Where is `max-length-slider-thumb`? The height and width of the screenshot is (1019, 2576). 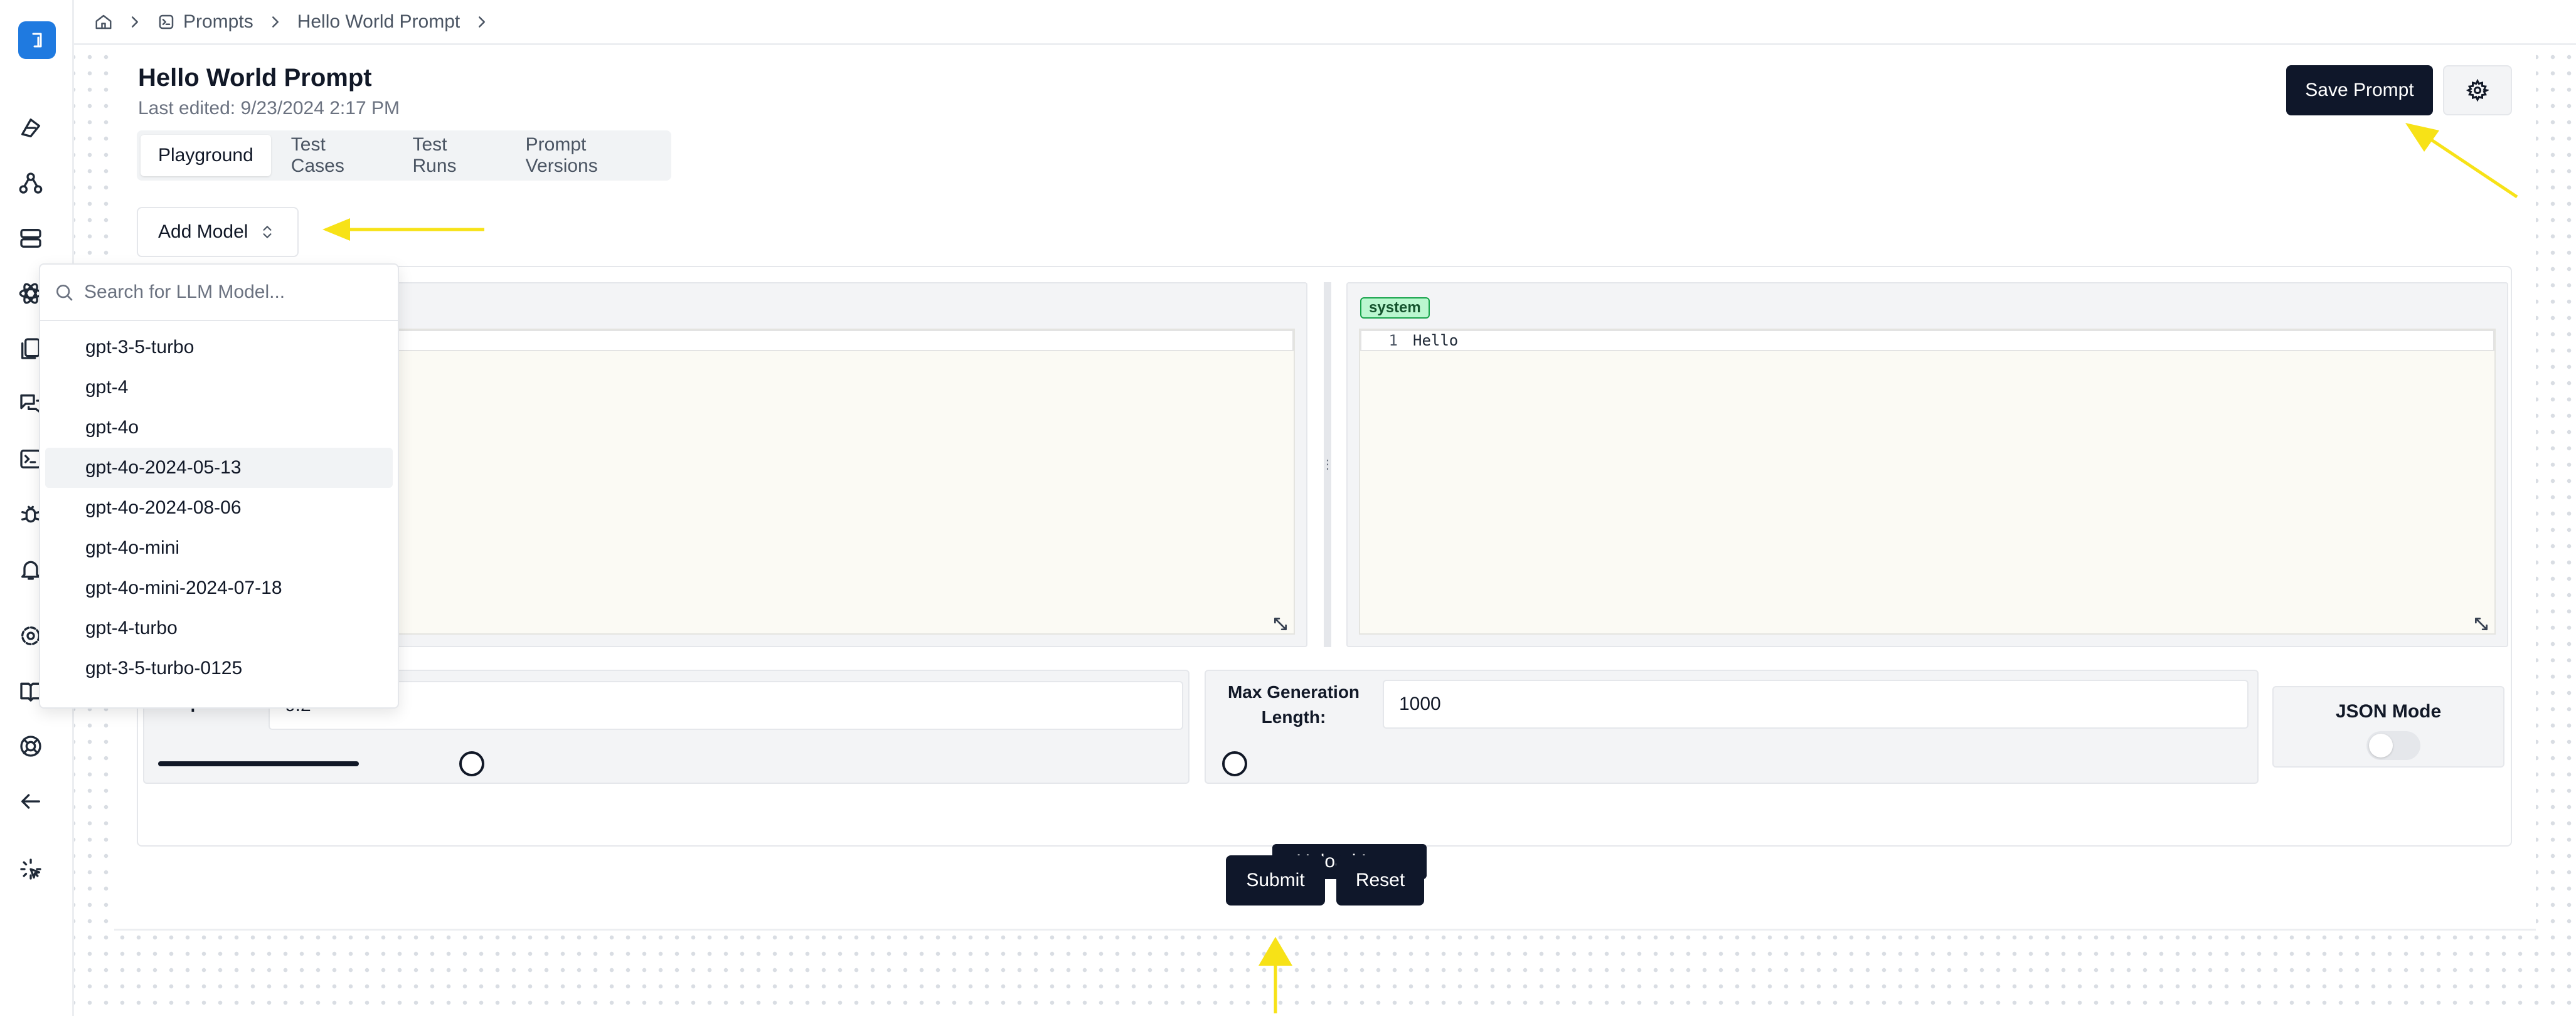 max-length-slider-thumb is located at coordinates (1234, 763).